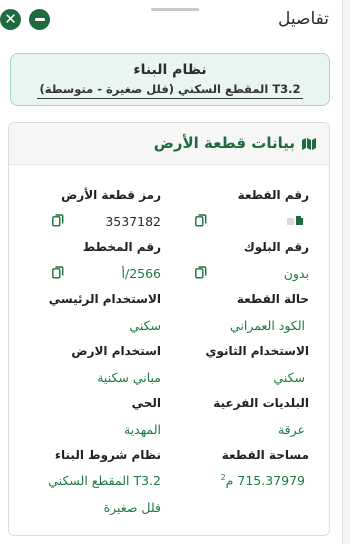 The image size is (350, 544). I want to click on building-conditions-label: نظام شروط البناء, so click(107, 455).